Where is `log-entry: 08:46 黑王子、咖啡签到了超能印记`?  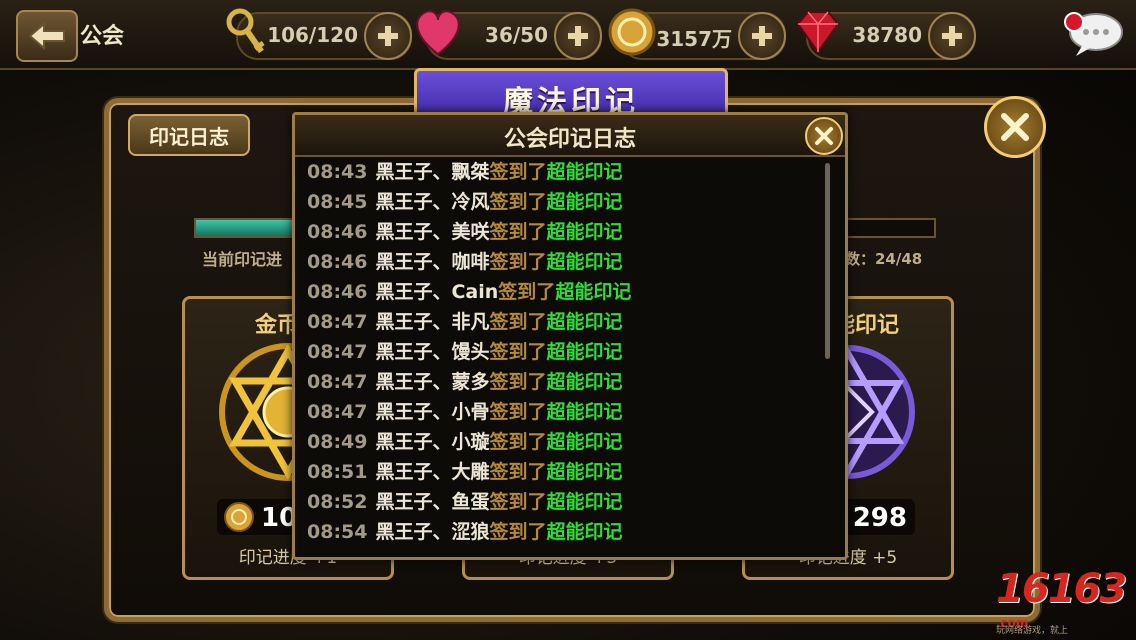
log-entry: 08:46 黑王子、咖啡签到了超能印记 is located at coordinates (563, 262).